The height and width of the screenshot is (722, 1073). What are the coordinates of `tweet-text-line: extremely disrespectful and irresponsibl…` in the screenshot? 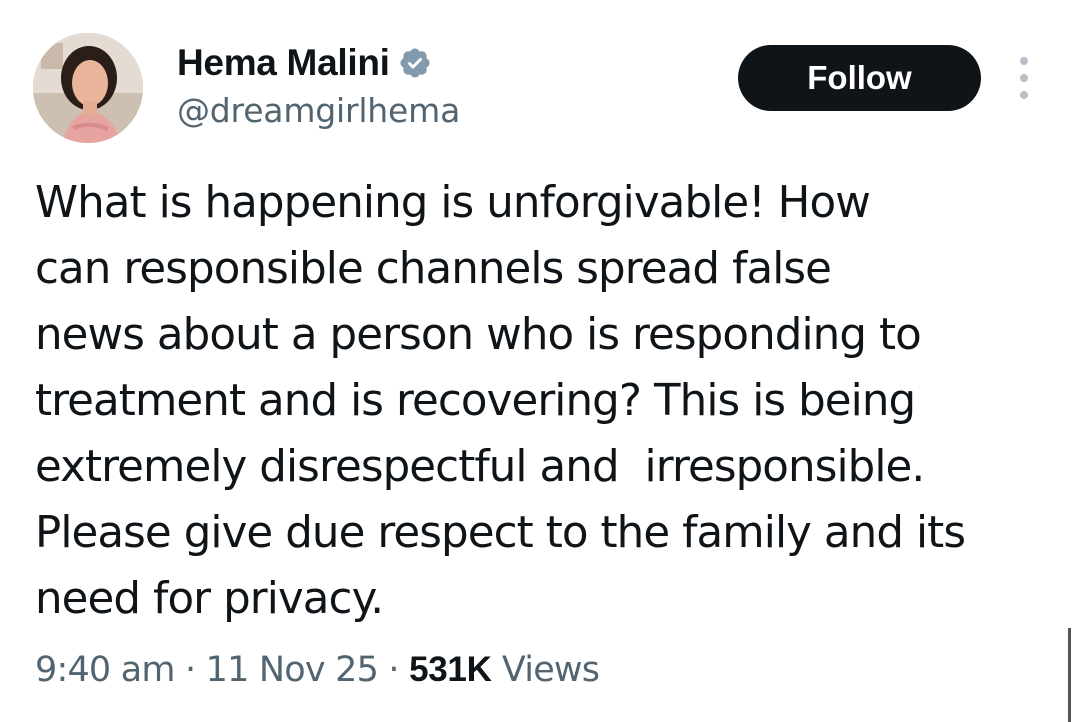 It's located at (480, 467).